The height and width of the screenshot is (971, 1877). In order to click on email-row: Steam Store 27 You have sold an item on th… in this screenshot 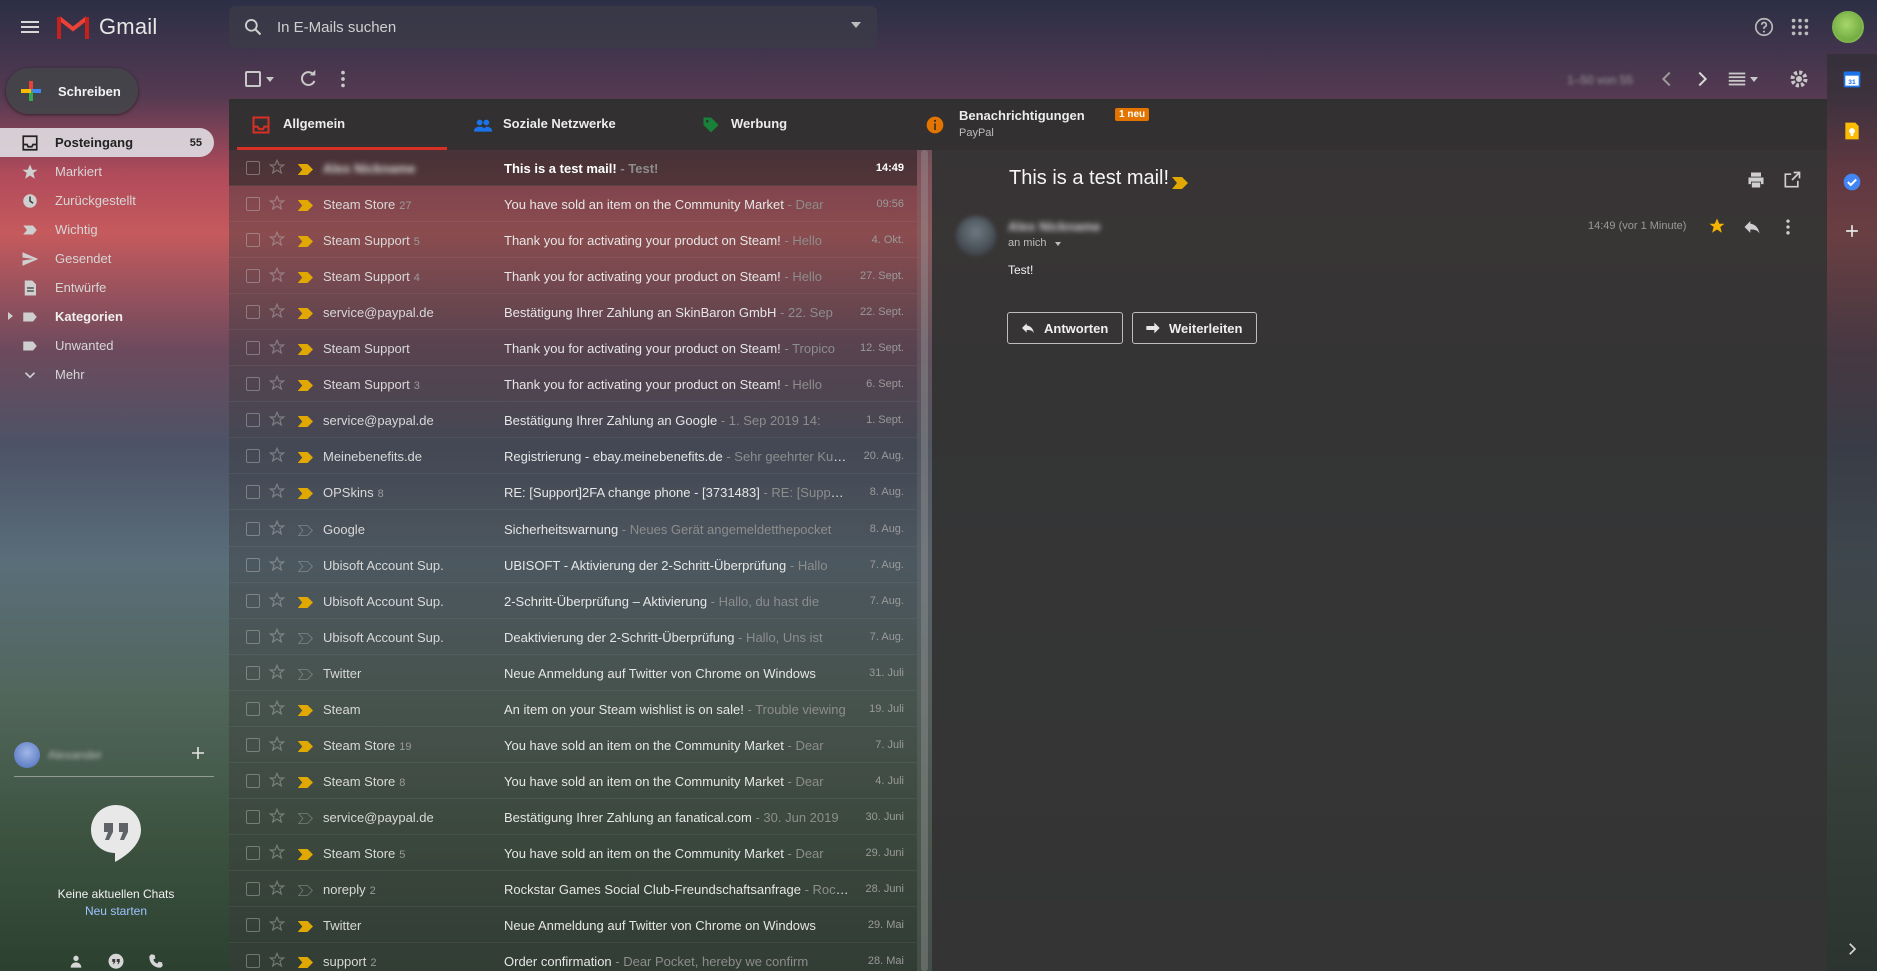, I will do `click(573, 204)`.